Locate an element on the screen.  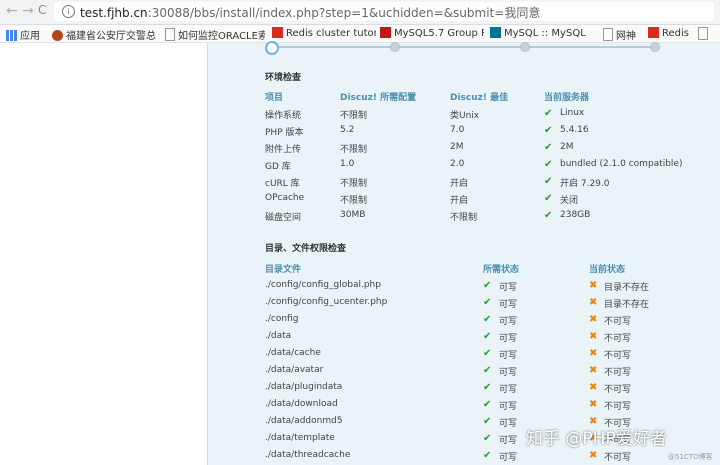
bookmark-label: MySQL5.7 Group R is located at coordinates (439, 33).